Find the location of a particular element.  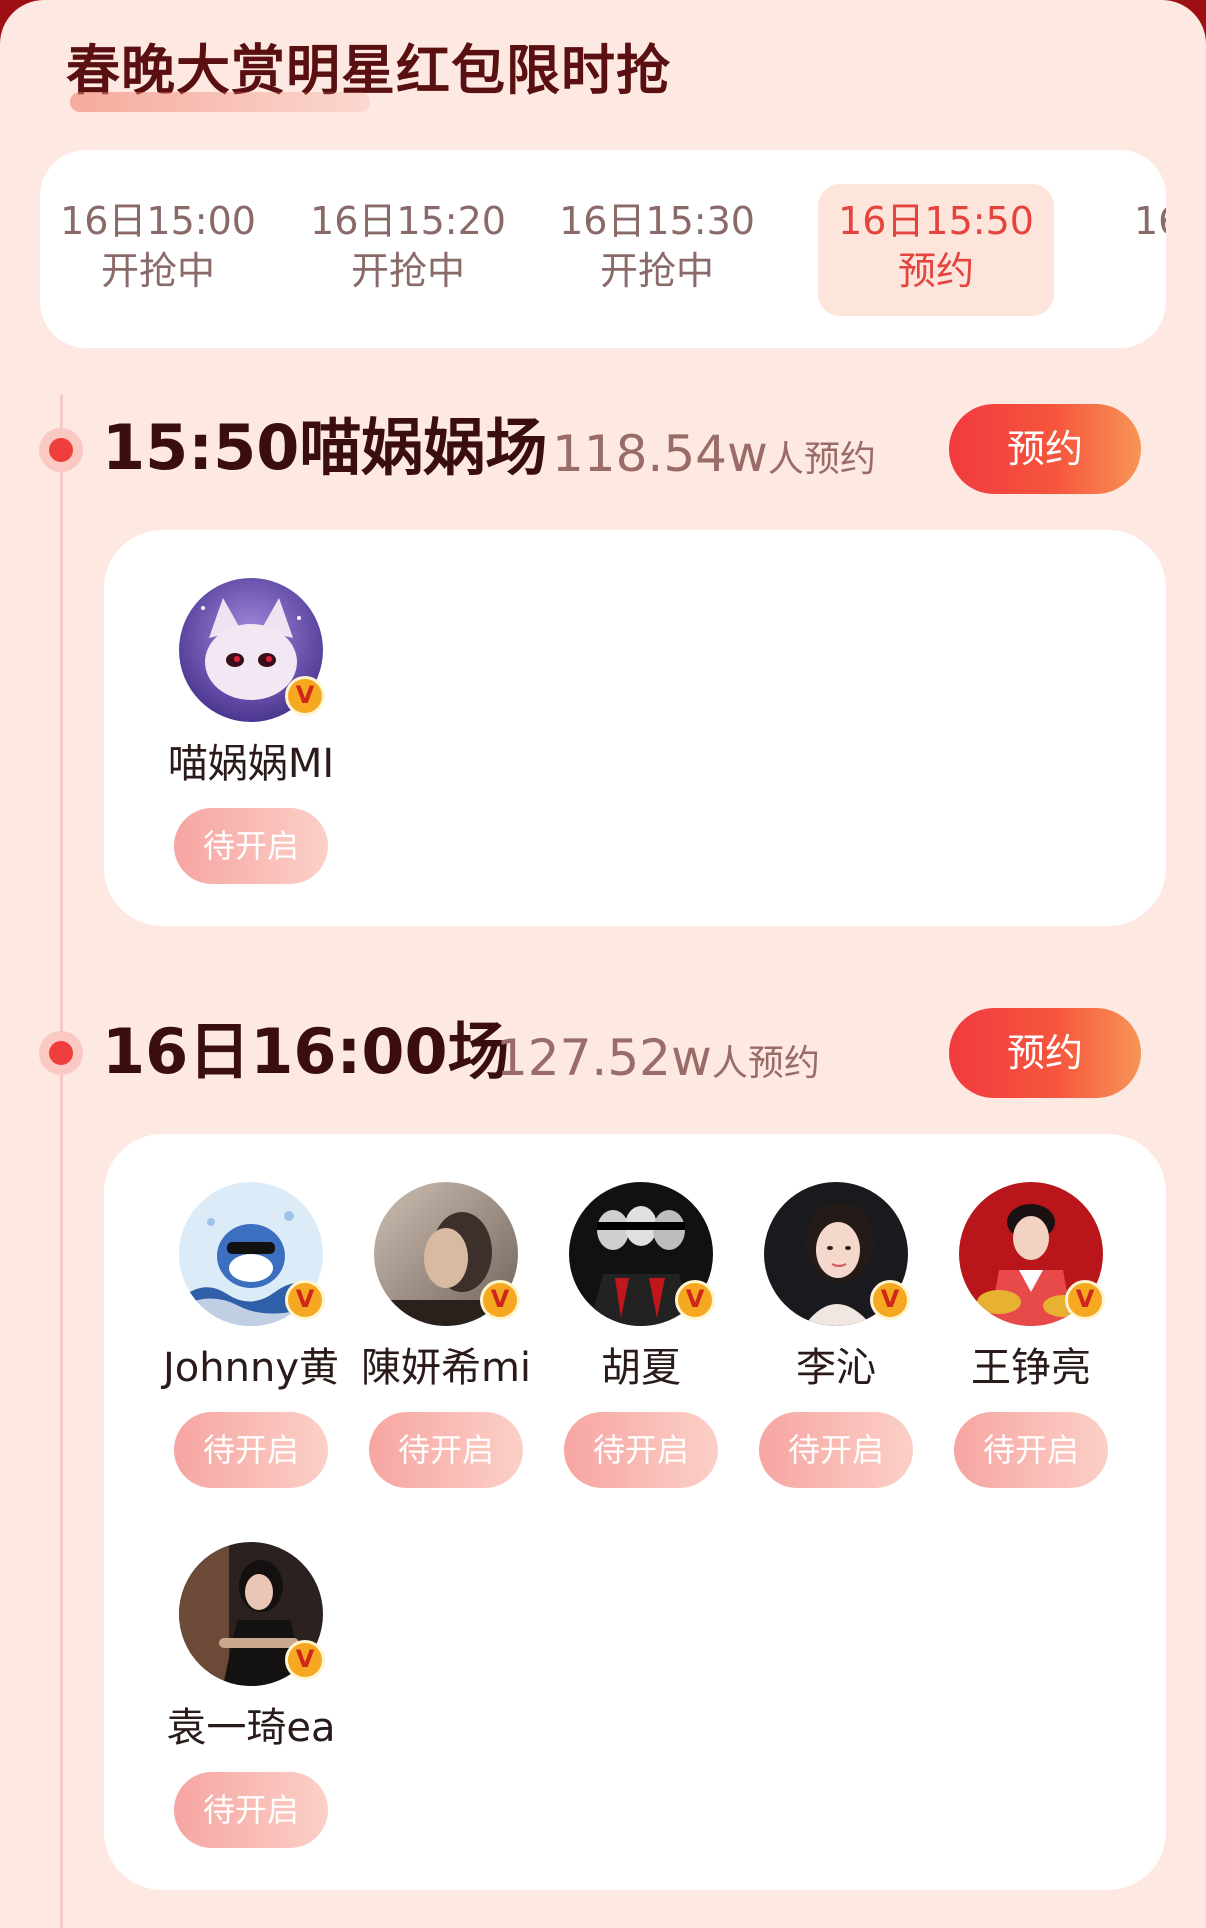

star-name: 胡夏 is located at coordinates (641, 1368).